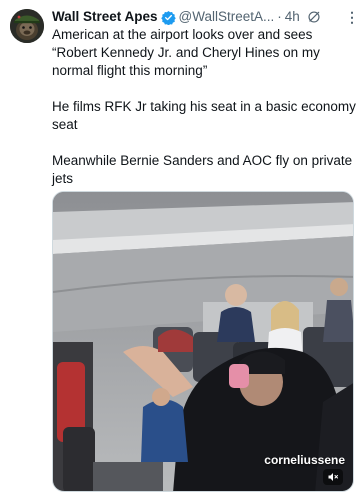 The width and height of the screenshot is (363, 500). What do you see at coordinates (304, 460) in the screenshot?
I see `video-watermark: corneliussene` at bounding box center [304, 460].